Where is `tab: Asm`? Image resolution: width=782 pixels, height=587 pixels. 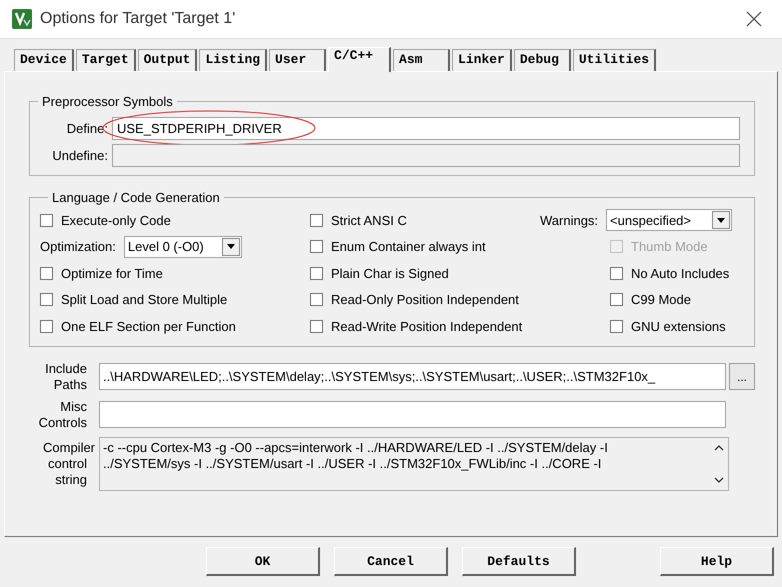 tab: Asm is located at coordinates (421, 60).